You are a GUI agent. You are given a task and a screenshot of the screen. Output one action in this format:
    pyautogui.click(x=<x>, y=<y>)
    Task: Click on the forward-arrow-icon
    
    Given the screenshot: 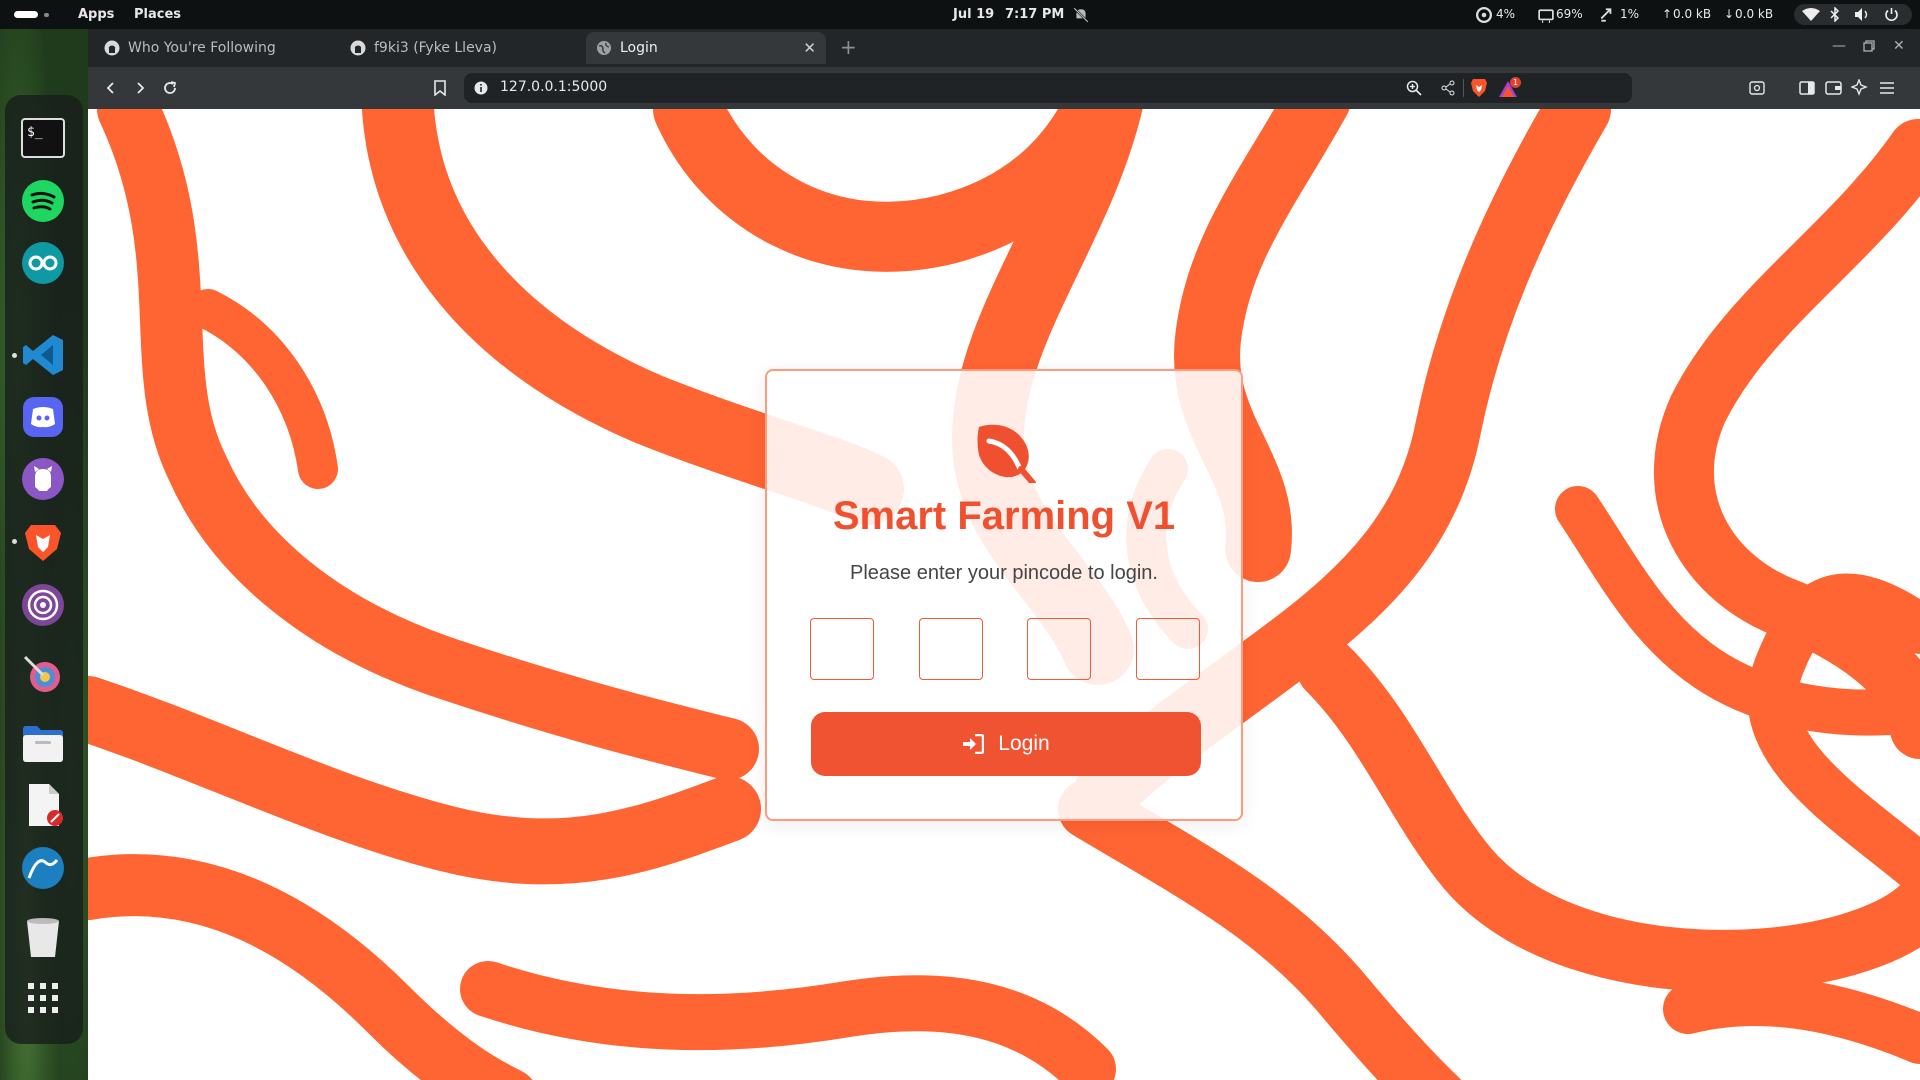 What is the action you would take?
    pyautogui.click(x=141, y=88)
    